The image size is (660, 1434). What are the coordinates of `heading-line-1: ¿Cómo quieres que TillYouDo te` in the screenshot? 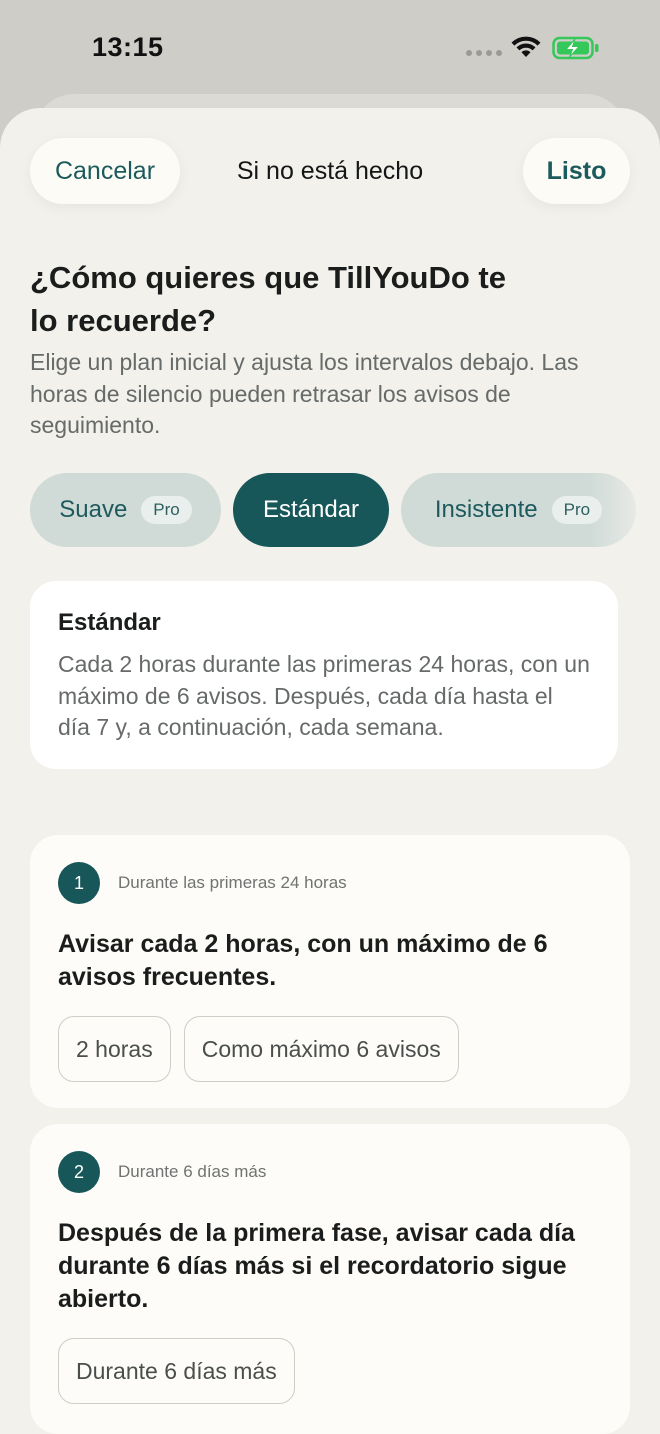 It's located at (268, 277).